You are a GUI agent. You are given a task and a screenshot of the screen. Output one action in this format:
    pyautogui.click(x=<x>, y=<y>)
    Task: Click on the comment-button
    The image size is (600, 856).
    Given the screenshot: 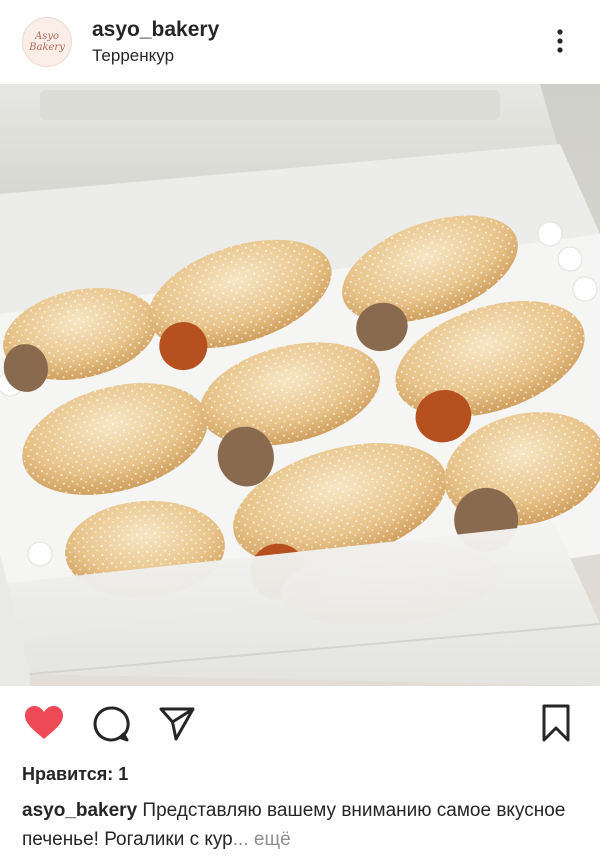 What is the action you would take?
    pyautogui.click(x=111, y=726)
    